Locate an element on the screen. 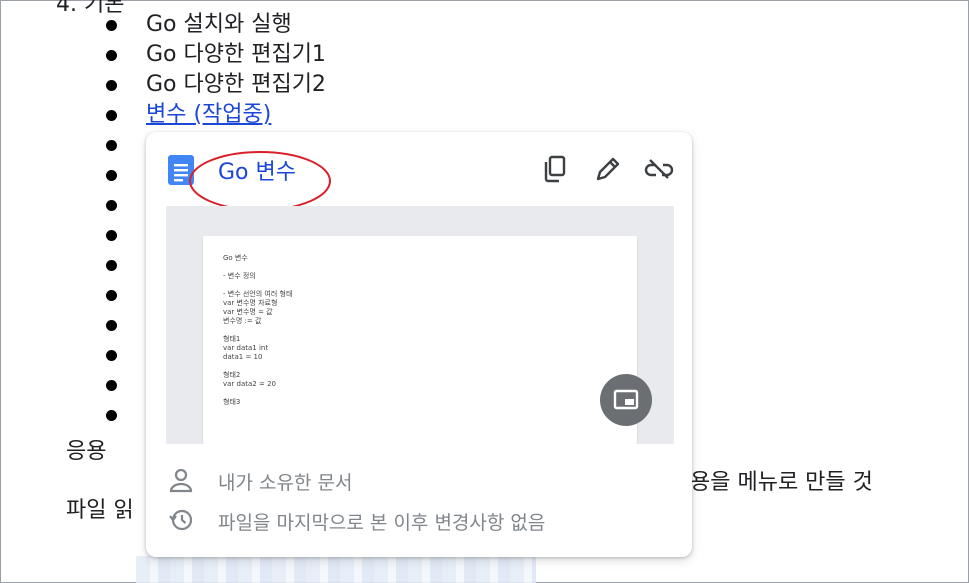  preview-line: 변수명 := 값 is located at coordinates (242, 321).